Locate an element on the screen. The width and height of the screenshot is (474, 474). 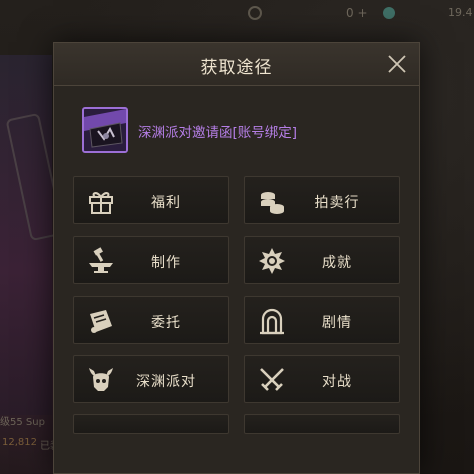
currency-icon is located at coordinates (255, 13).